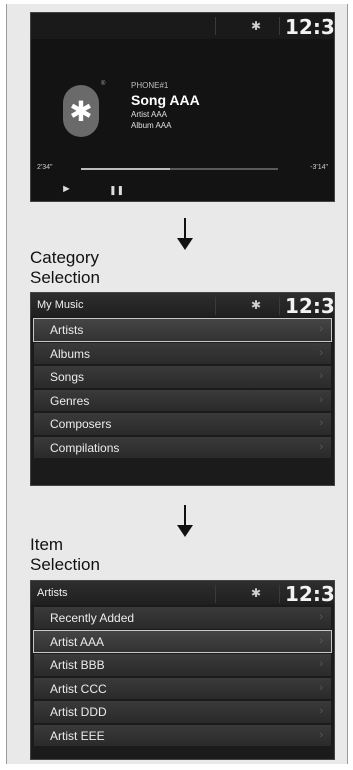 The height and width of the screenshot is (770, 353). I want to click on list-item-label: Artist CCC, so click(78, 688).